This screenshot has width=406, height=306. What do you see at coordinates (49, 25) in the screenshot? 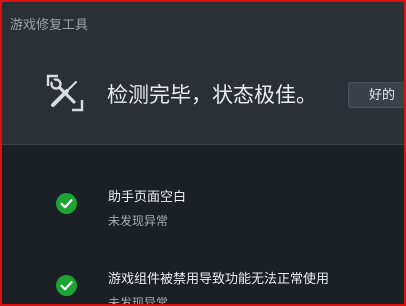
I see `window-title: 游戏修复工具` at bounding box center [49, 25].